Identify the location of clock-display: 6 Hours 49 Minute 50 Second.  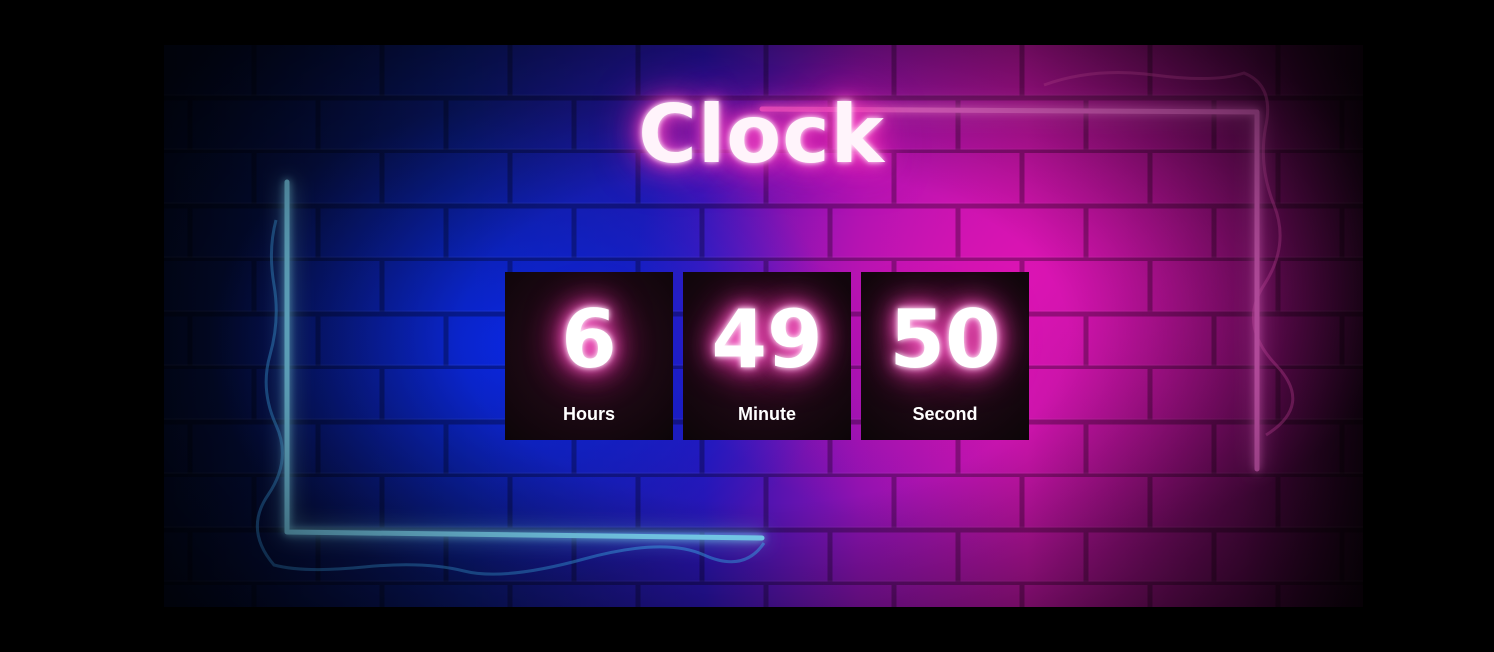
(767, 356).